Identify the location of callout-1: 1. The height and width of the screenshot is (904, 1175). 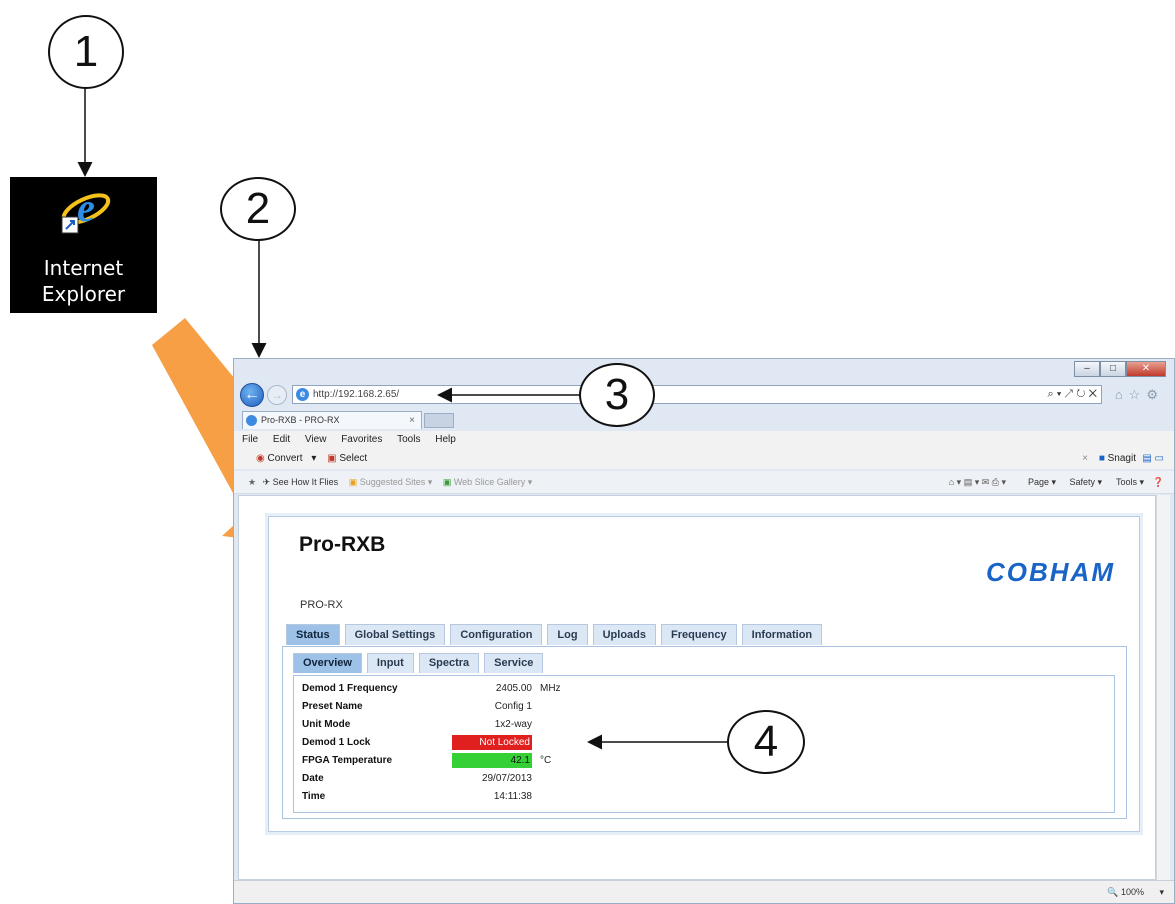
(86, 52).